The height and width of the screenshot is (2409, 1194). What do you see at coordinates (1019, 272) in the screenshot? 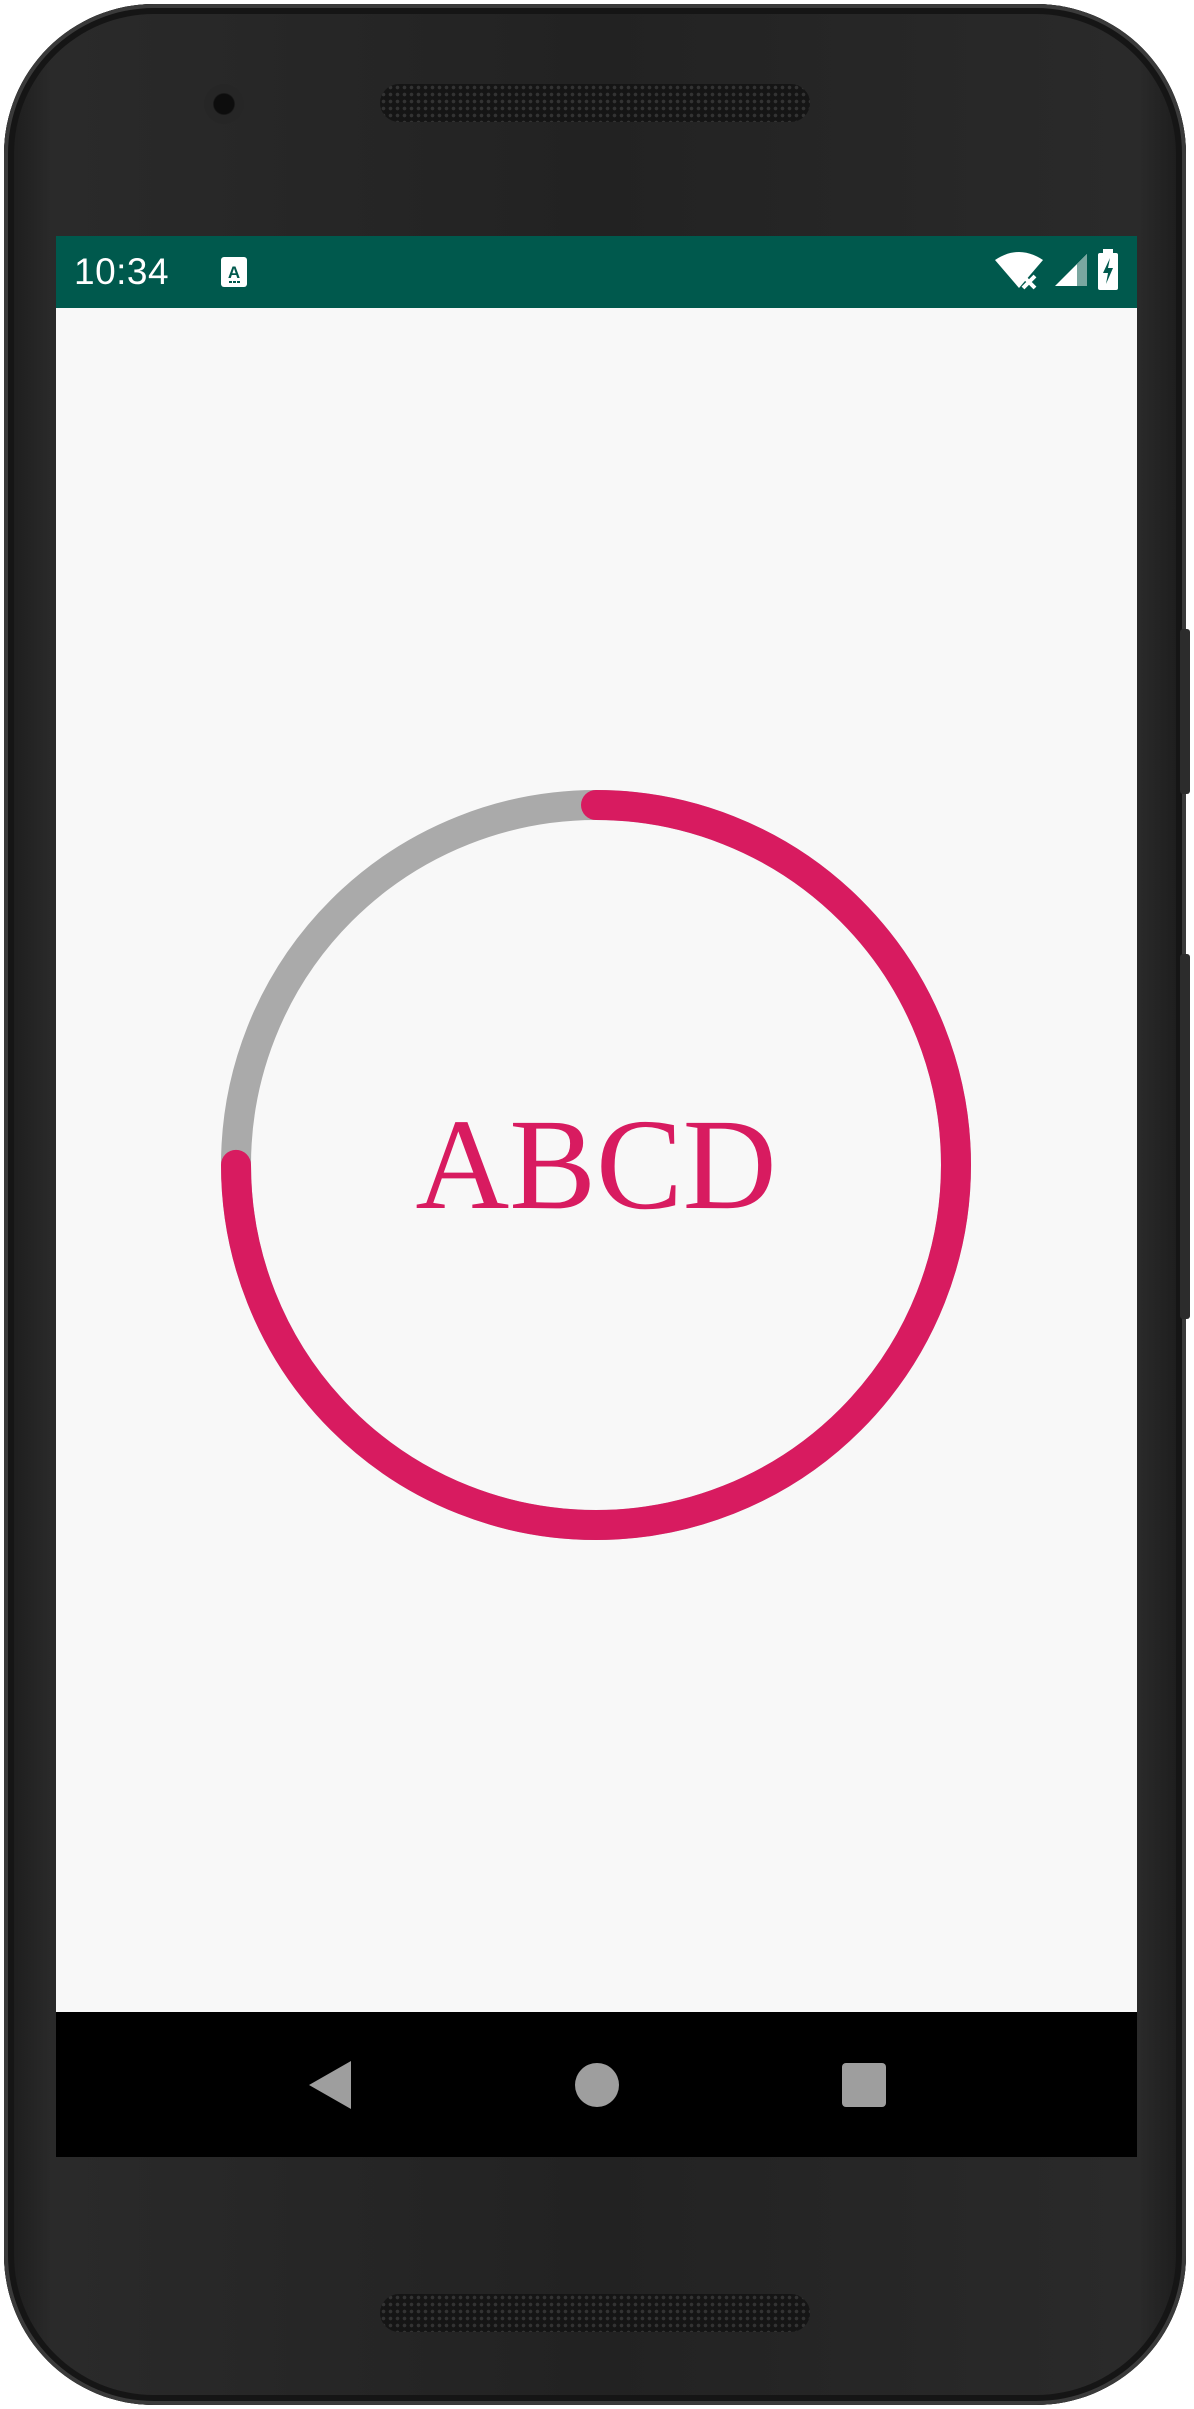
I see `wifi-no-internet-icon` at bounding box center [1019, 272].